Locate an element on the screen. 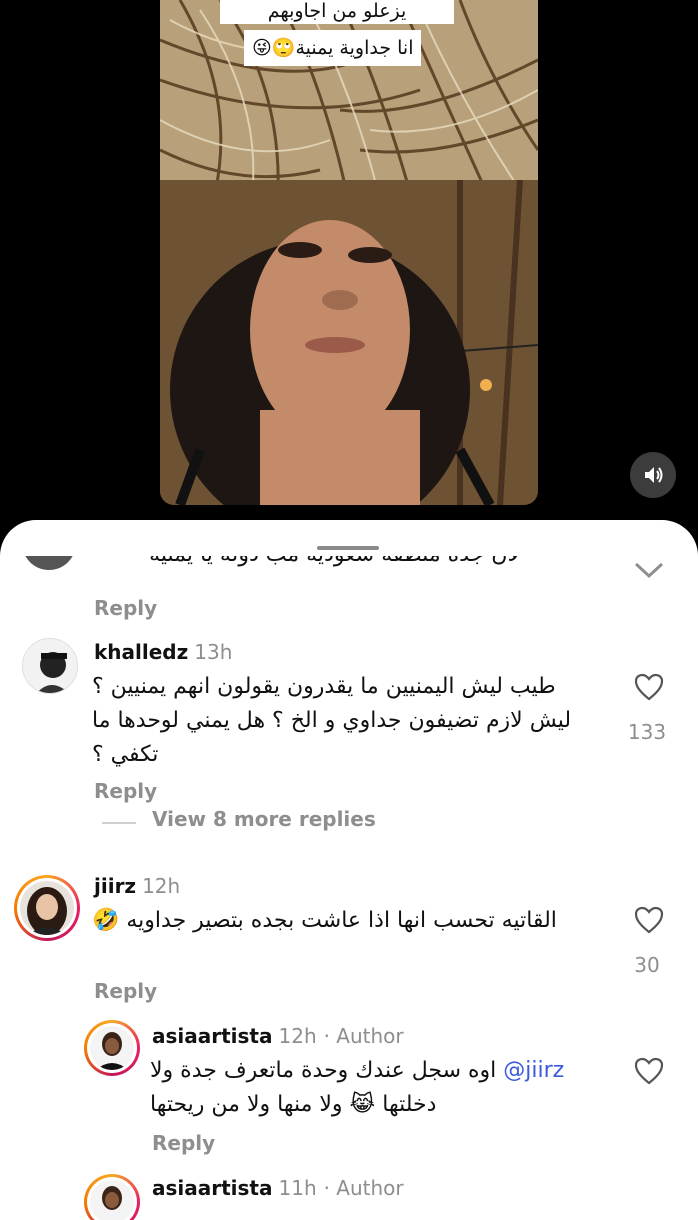 The height and width of the screenshot is (1220, 698). comment-username: khalledz 13h is located at coordinates (163, 652).